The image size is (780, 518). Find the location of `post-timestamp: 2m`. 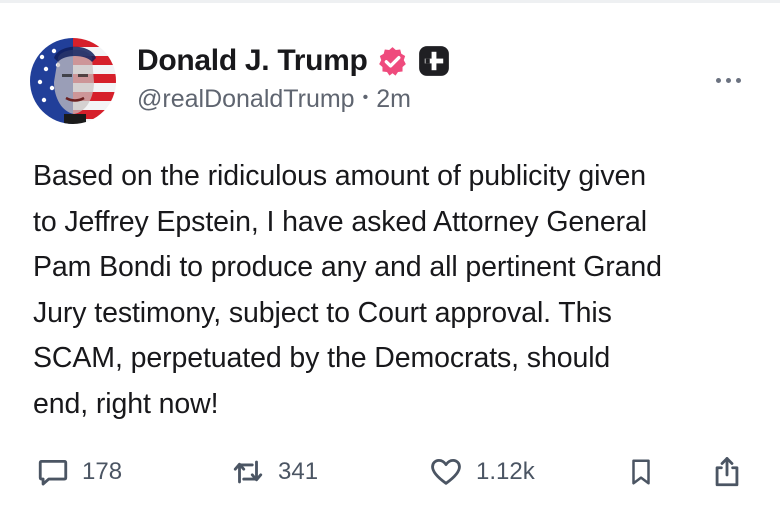

post-timestamp: 2m is located at coordinates (393, 99).